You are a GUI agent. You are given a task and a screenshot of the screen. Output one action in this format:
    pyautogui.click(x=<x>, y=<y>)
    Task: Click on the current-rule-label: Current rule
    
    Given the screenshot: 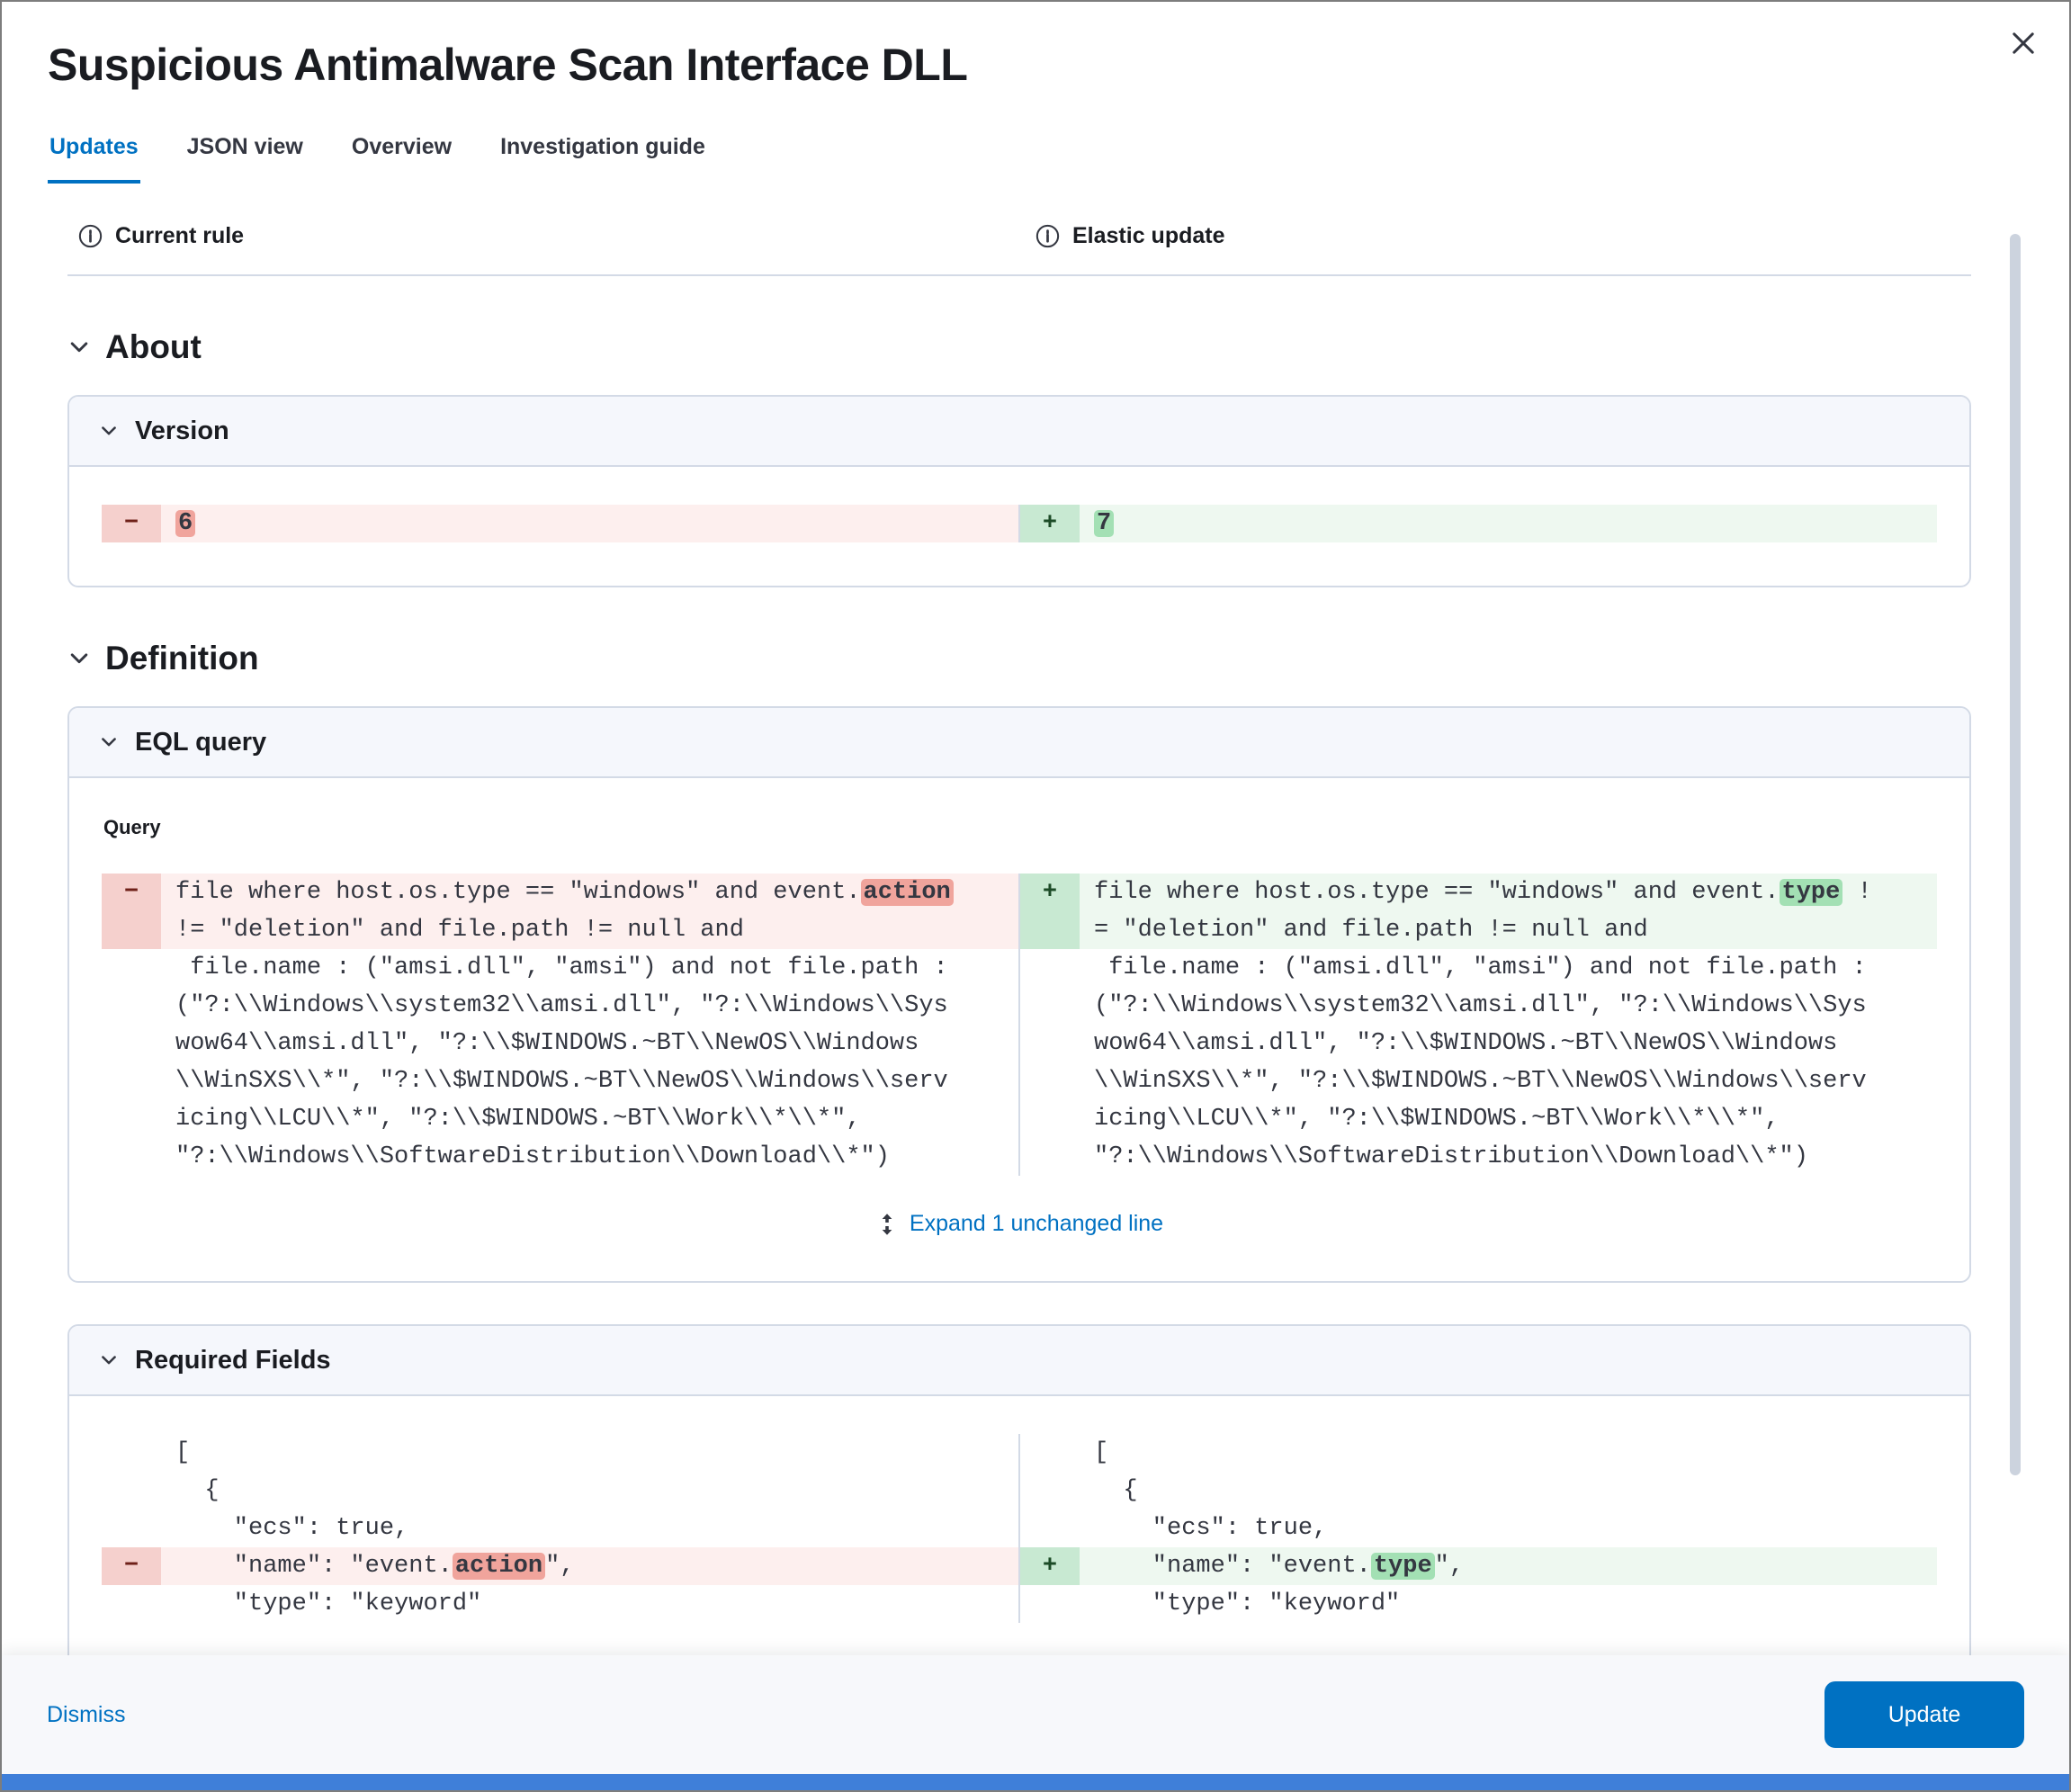 What is the action you would take?
    pyautogui.click(x=180, y=235)
    